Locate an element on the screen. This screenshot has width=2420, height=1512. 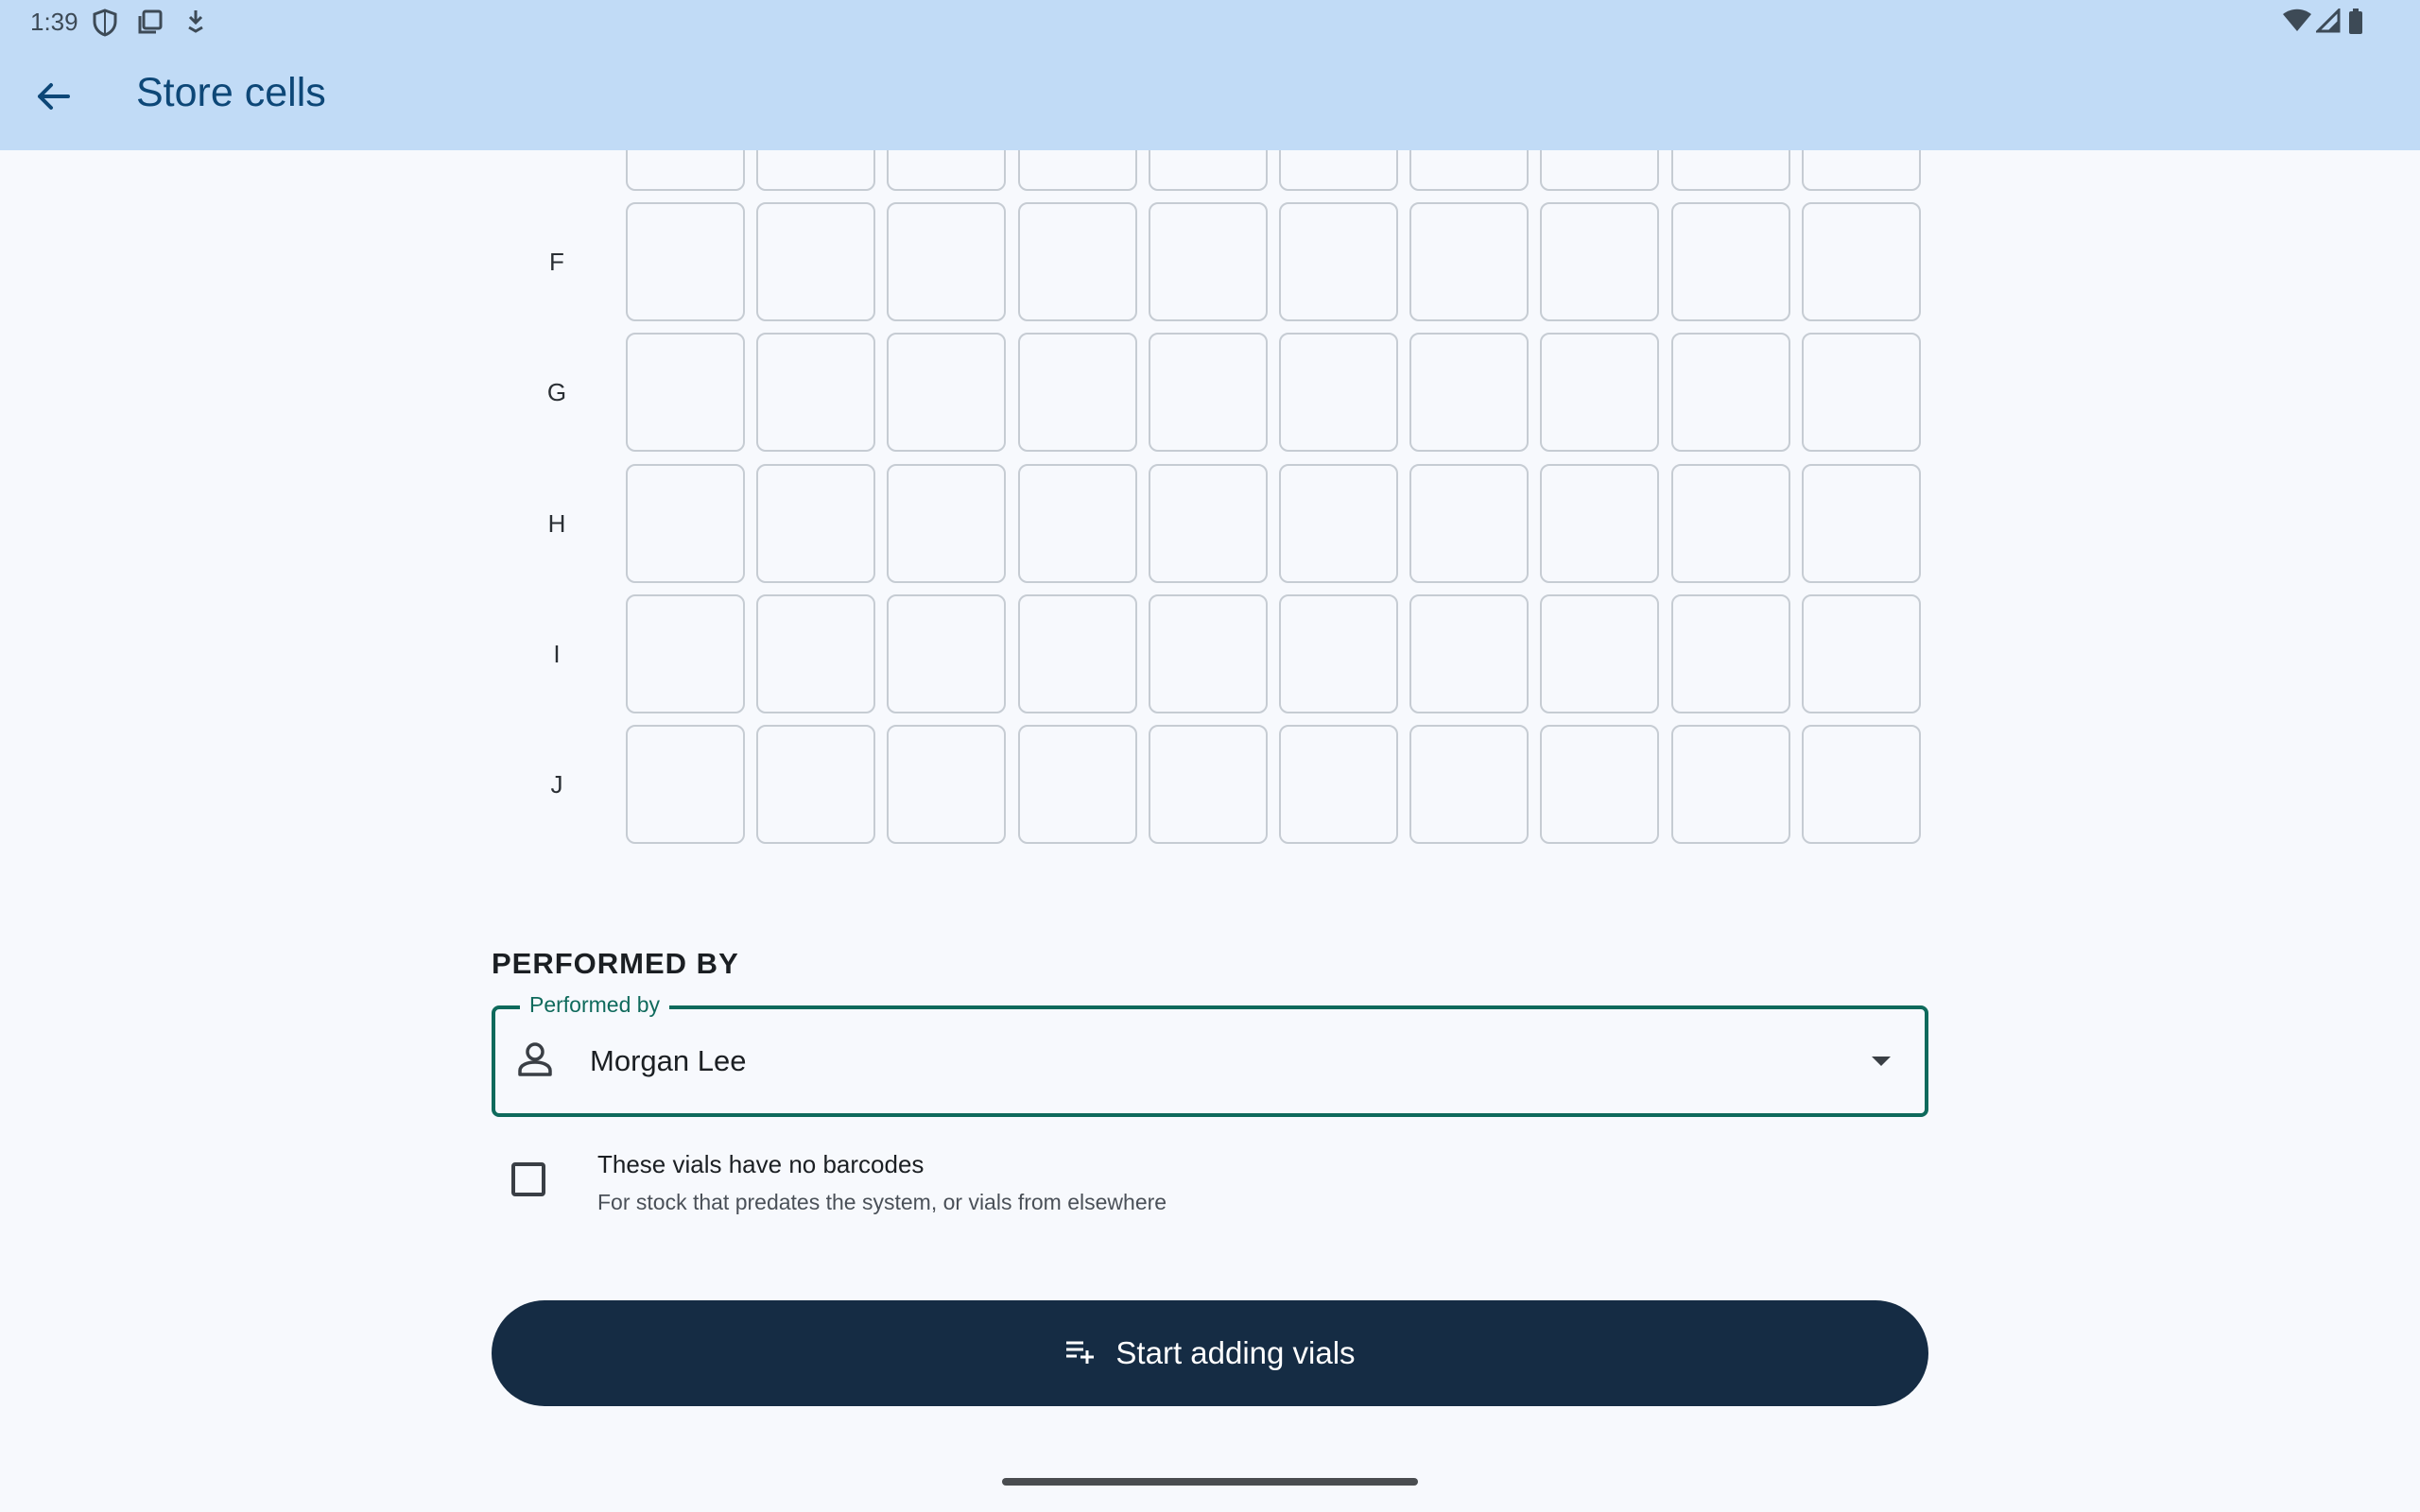
row-label-h: H is located at coordinates (557, 523).